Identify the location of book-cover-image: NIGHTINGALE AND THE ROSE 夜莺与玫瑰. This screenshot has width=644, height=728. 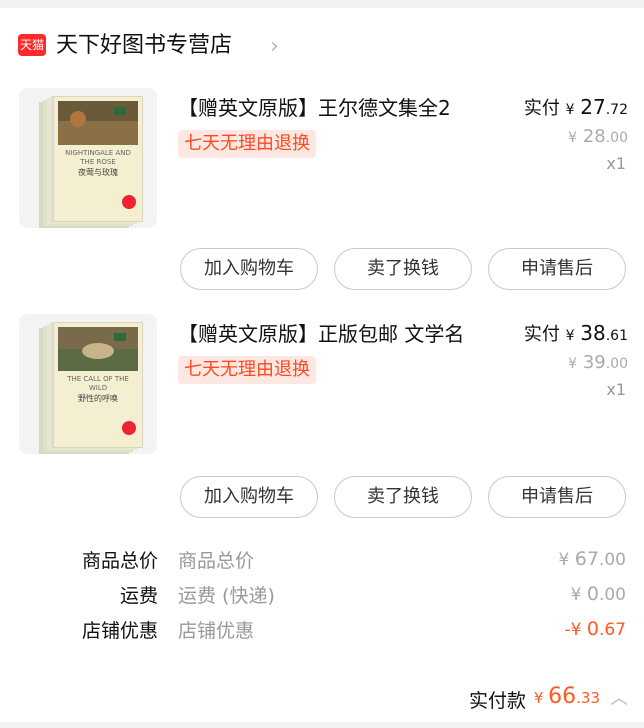
(98, 159).